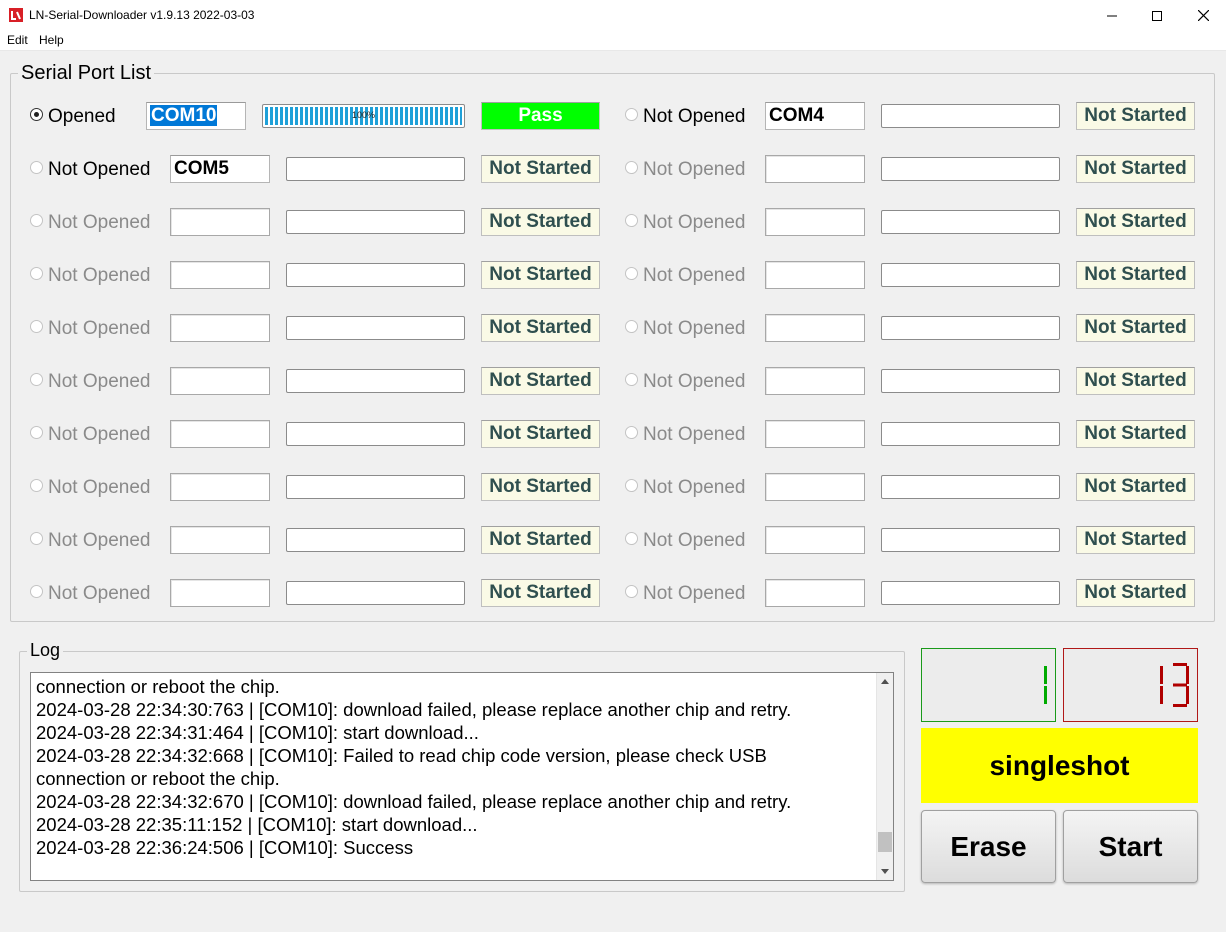 The image size is (1226, 932). Describe the element at coordinates (1130, 685) in the screenshot. I see `total-counter` at that location.